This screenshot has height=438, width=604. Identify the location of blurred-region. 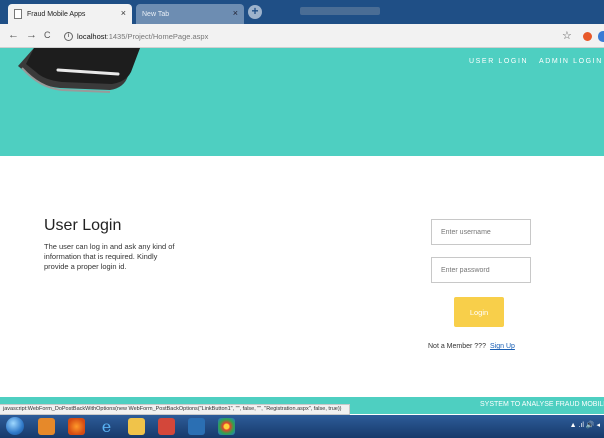
(340, 11).